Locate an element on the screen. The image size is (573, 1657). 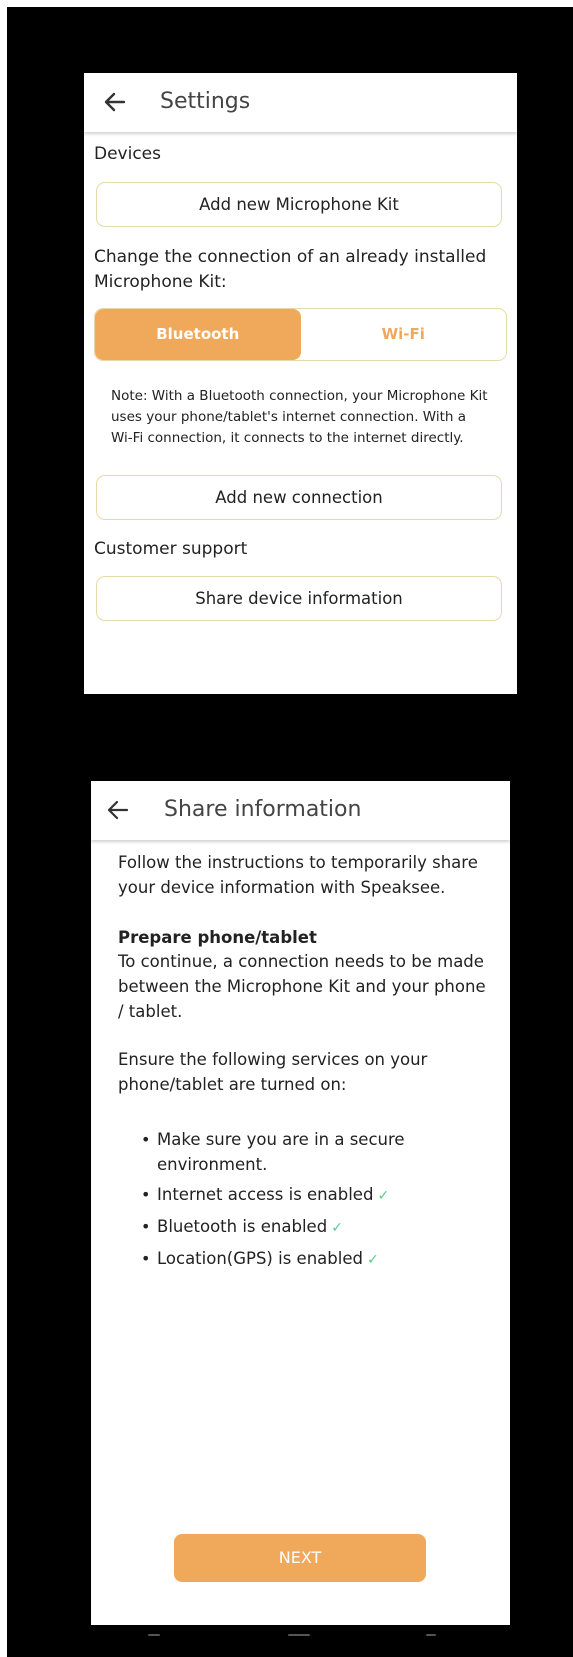
customer-support-heading: Customer support is located at coordinates (171, 549).